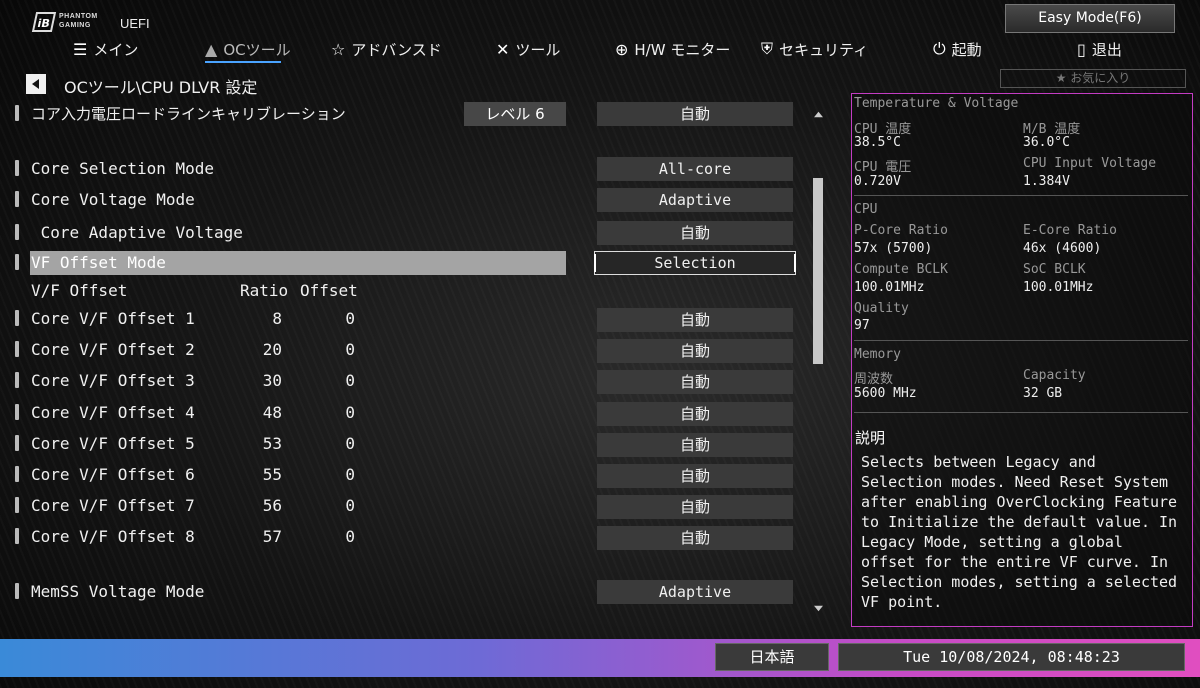 The width and height of the screenshot is (1200, 688). Describe the element at coordinates (1046, 142) in the screenshot. I see `mb-temp-value: 36.0°C` at that location.